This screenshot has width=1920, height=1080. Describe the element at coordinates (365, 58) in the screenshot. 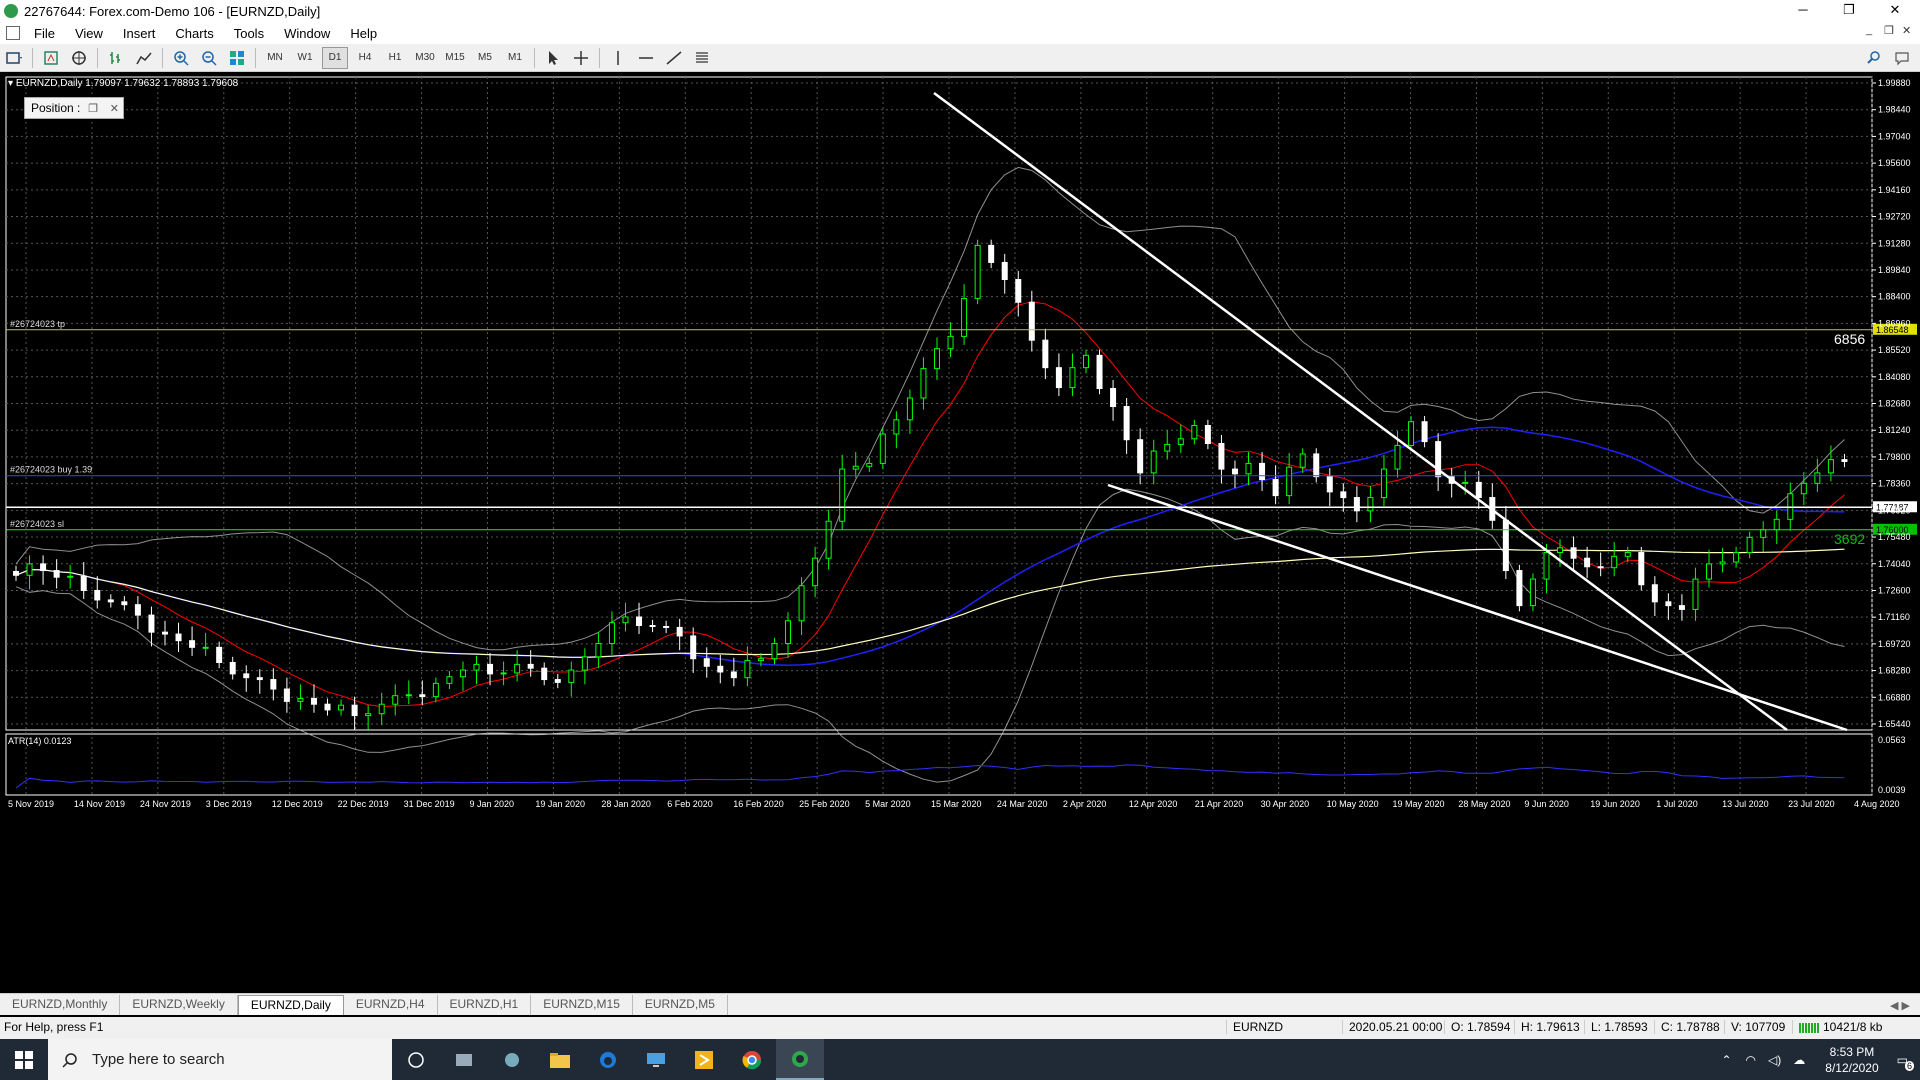

I see `period-h4: H4` at that location.